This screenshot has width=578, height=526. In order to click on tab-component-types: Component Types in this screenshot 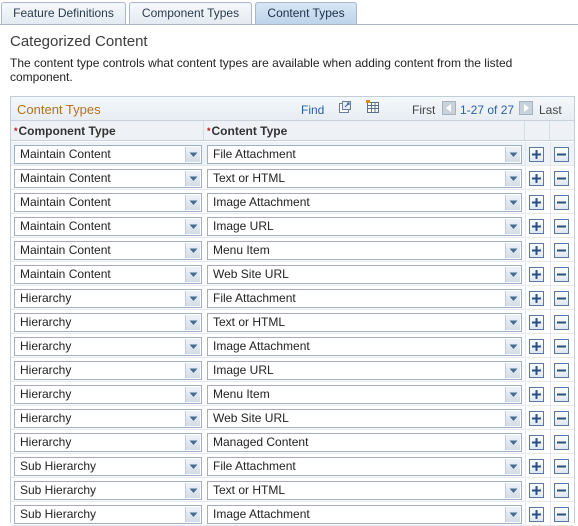, I will do `click(190, 13)`.